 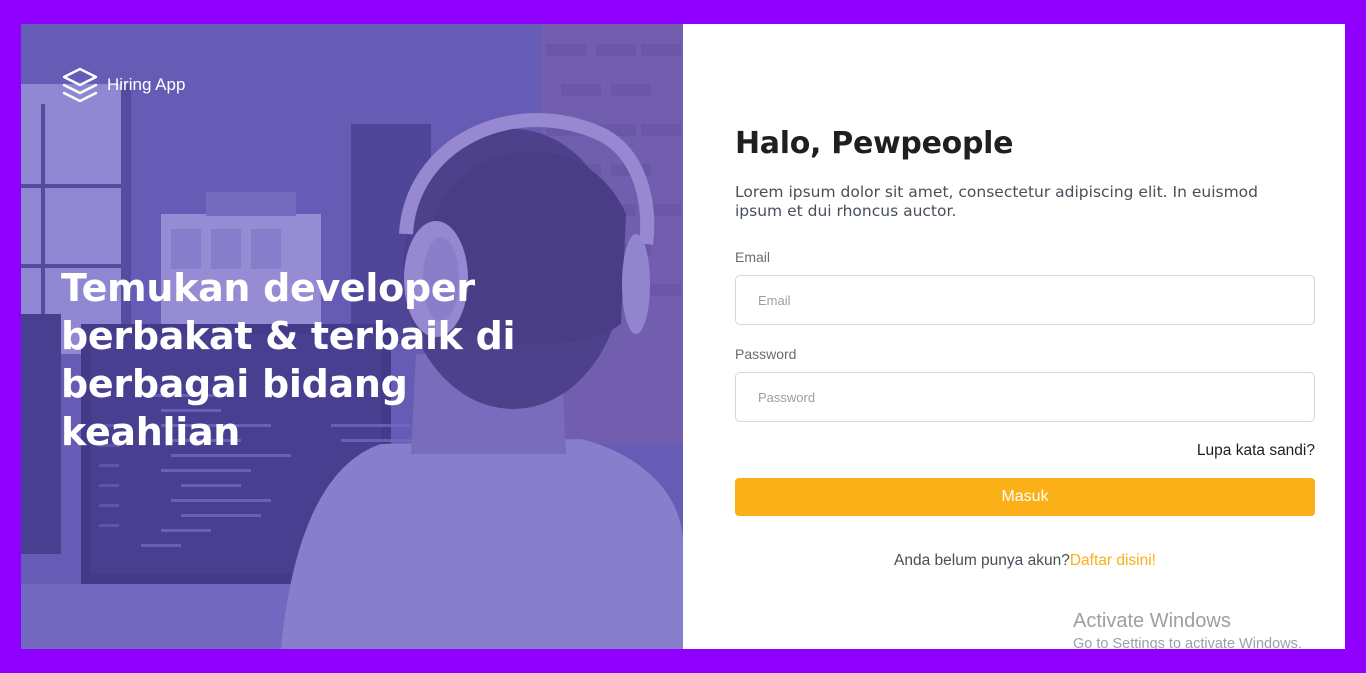 I want to click on forgot-password-row: Lupa kata sandi?, so click(x=1025, y=451).